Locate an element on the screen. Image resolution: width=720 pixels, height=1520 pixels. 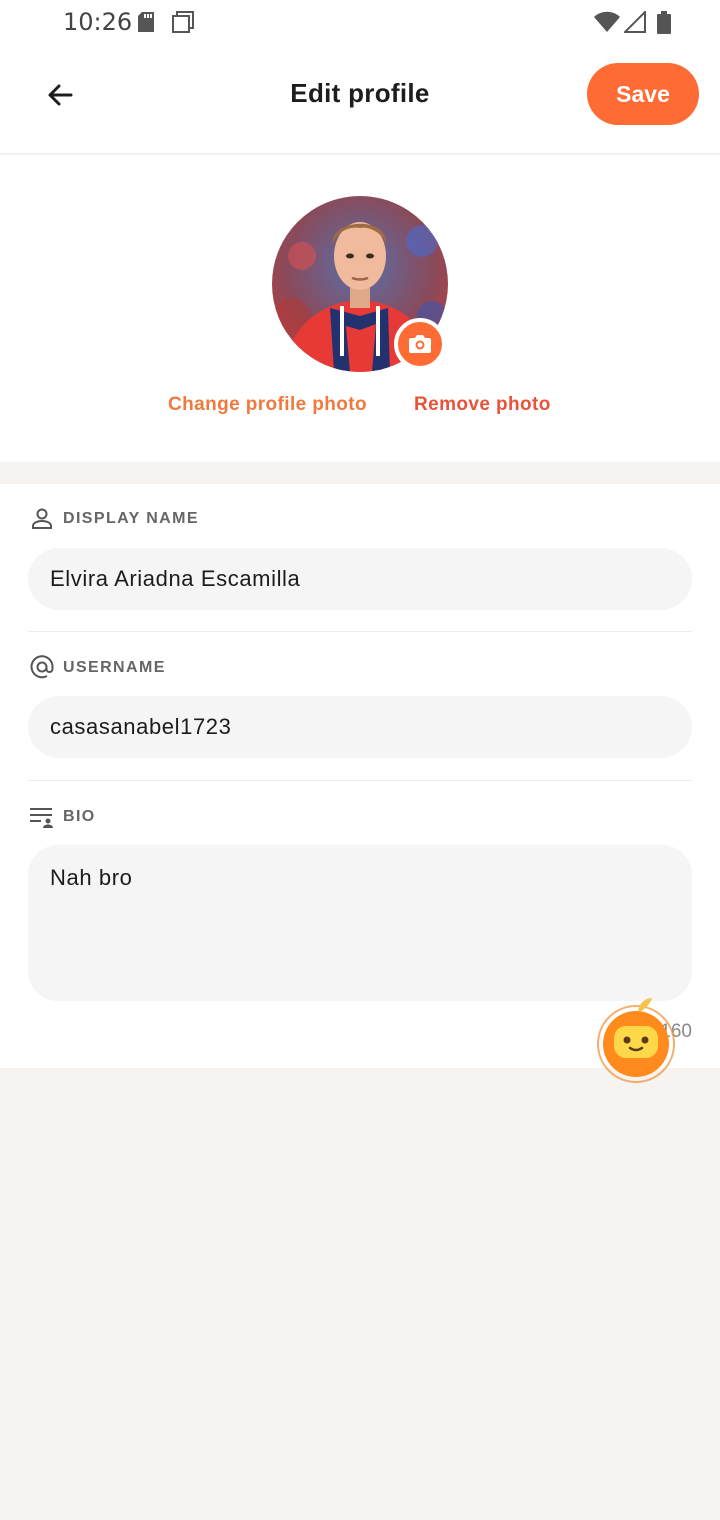
battery-icon is located at coordinates (664, 22).